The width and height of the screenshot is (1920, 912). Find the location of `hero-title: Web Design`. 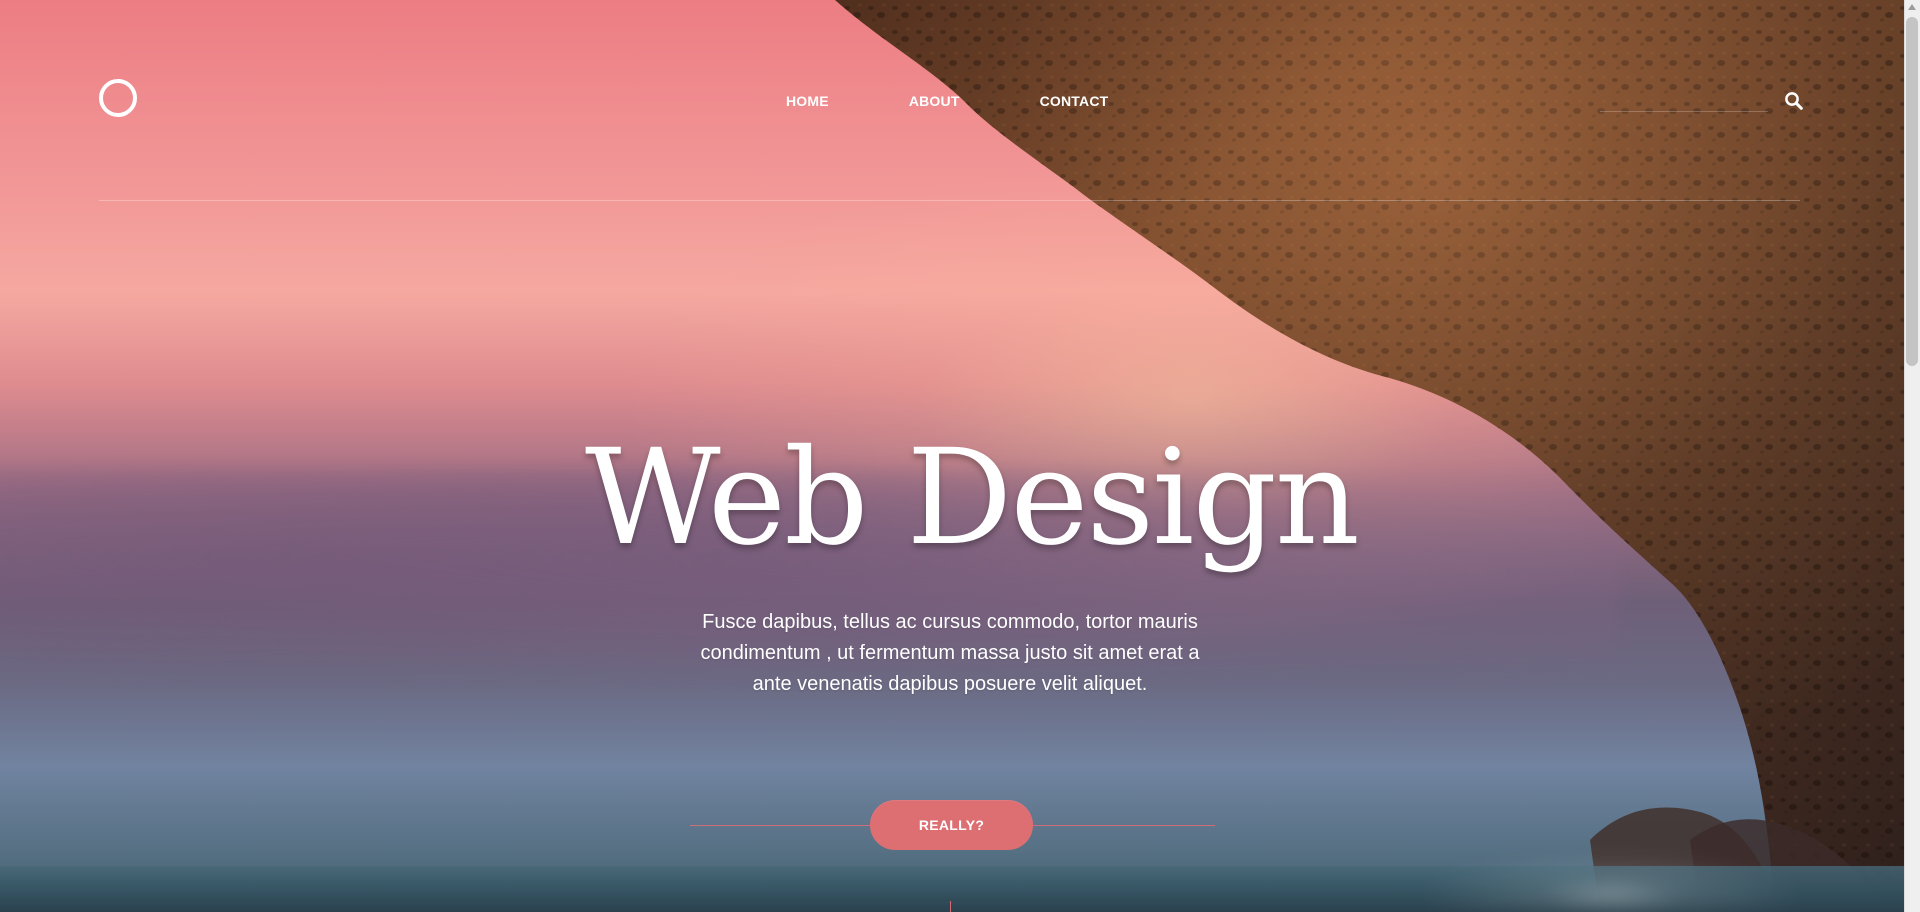

hero-title: Web Design is located at coordinates (972, 498).